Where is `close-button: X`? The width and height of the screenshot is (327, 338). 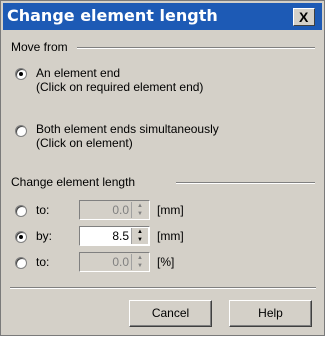 close-button: X is located at coordinates (304, 17).